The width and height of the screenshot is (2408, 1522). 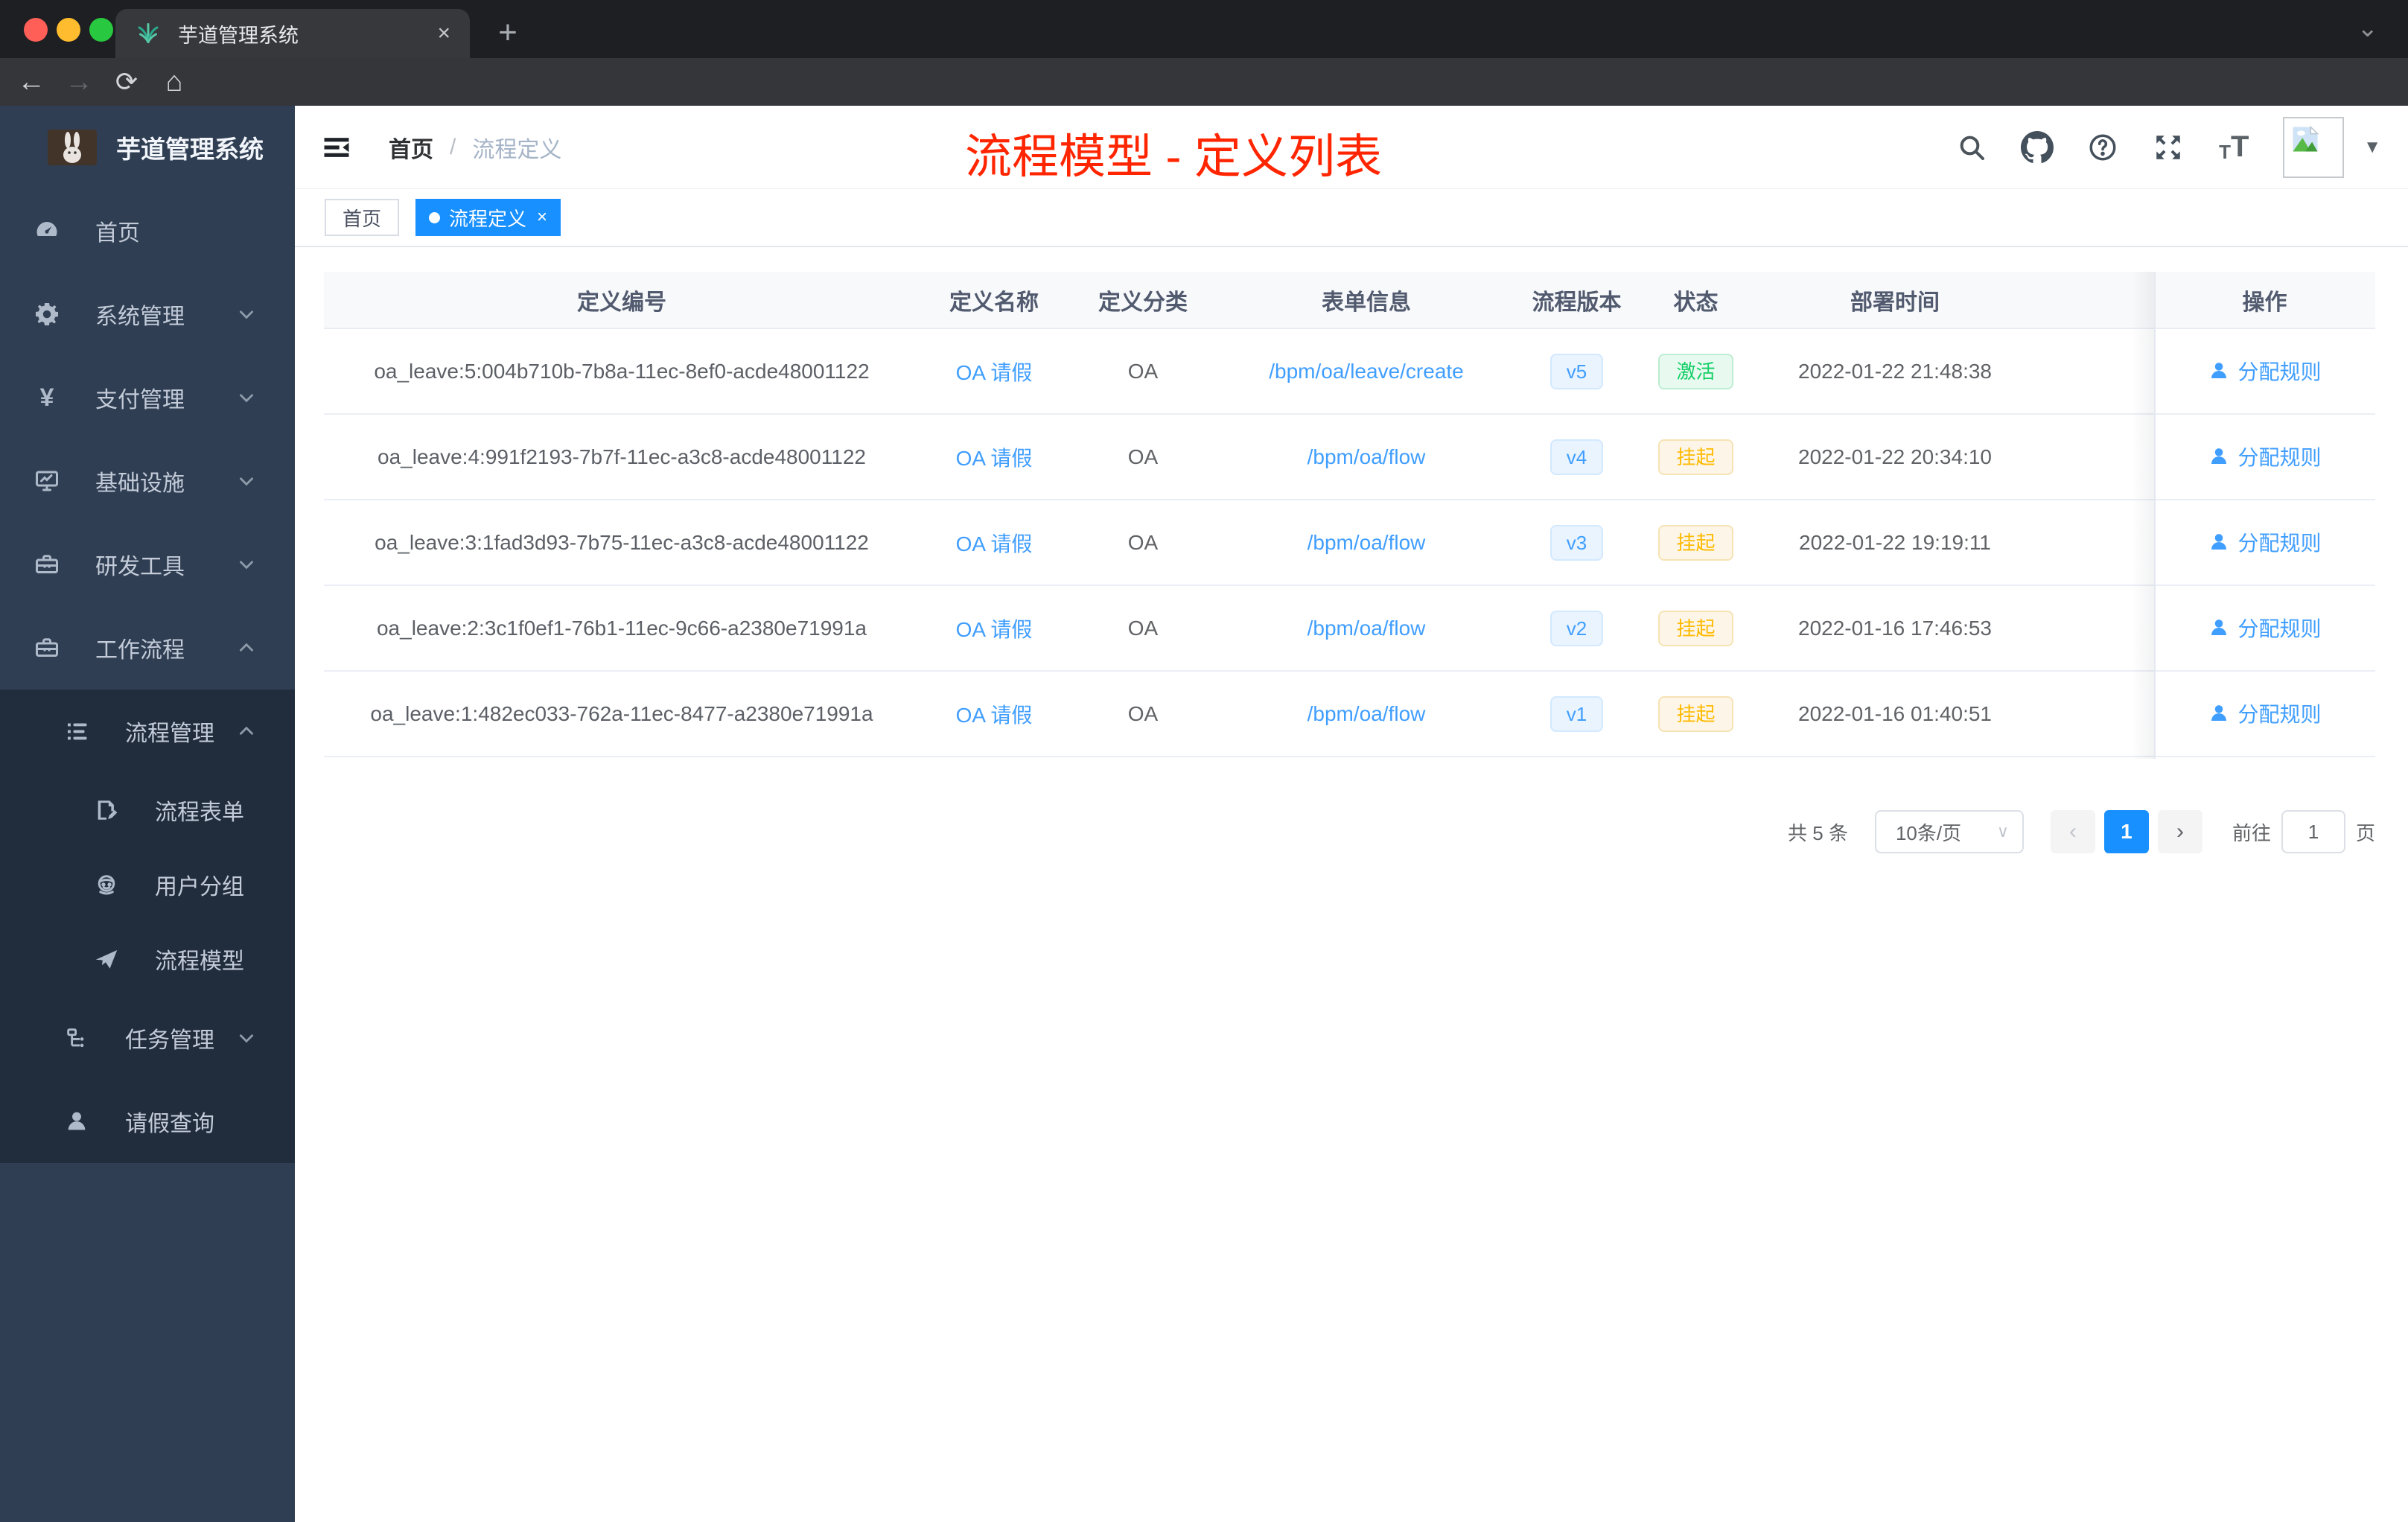 I want to click on gear-icon, so click(x=47, y=314).